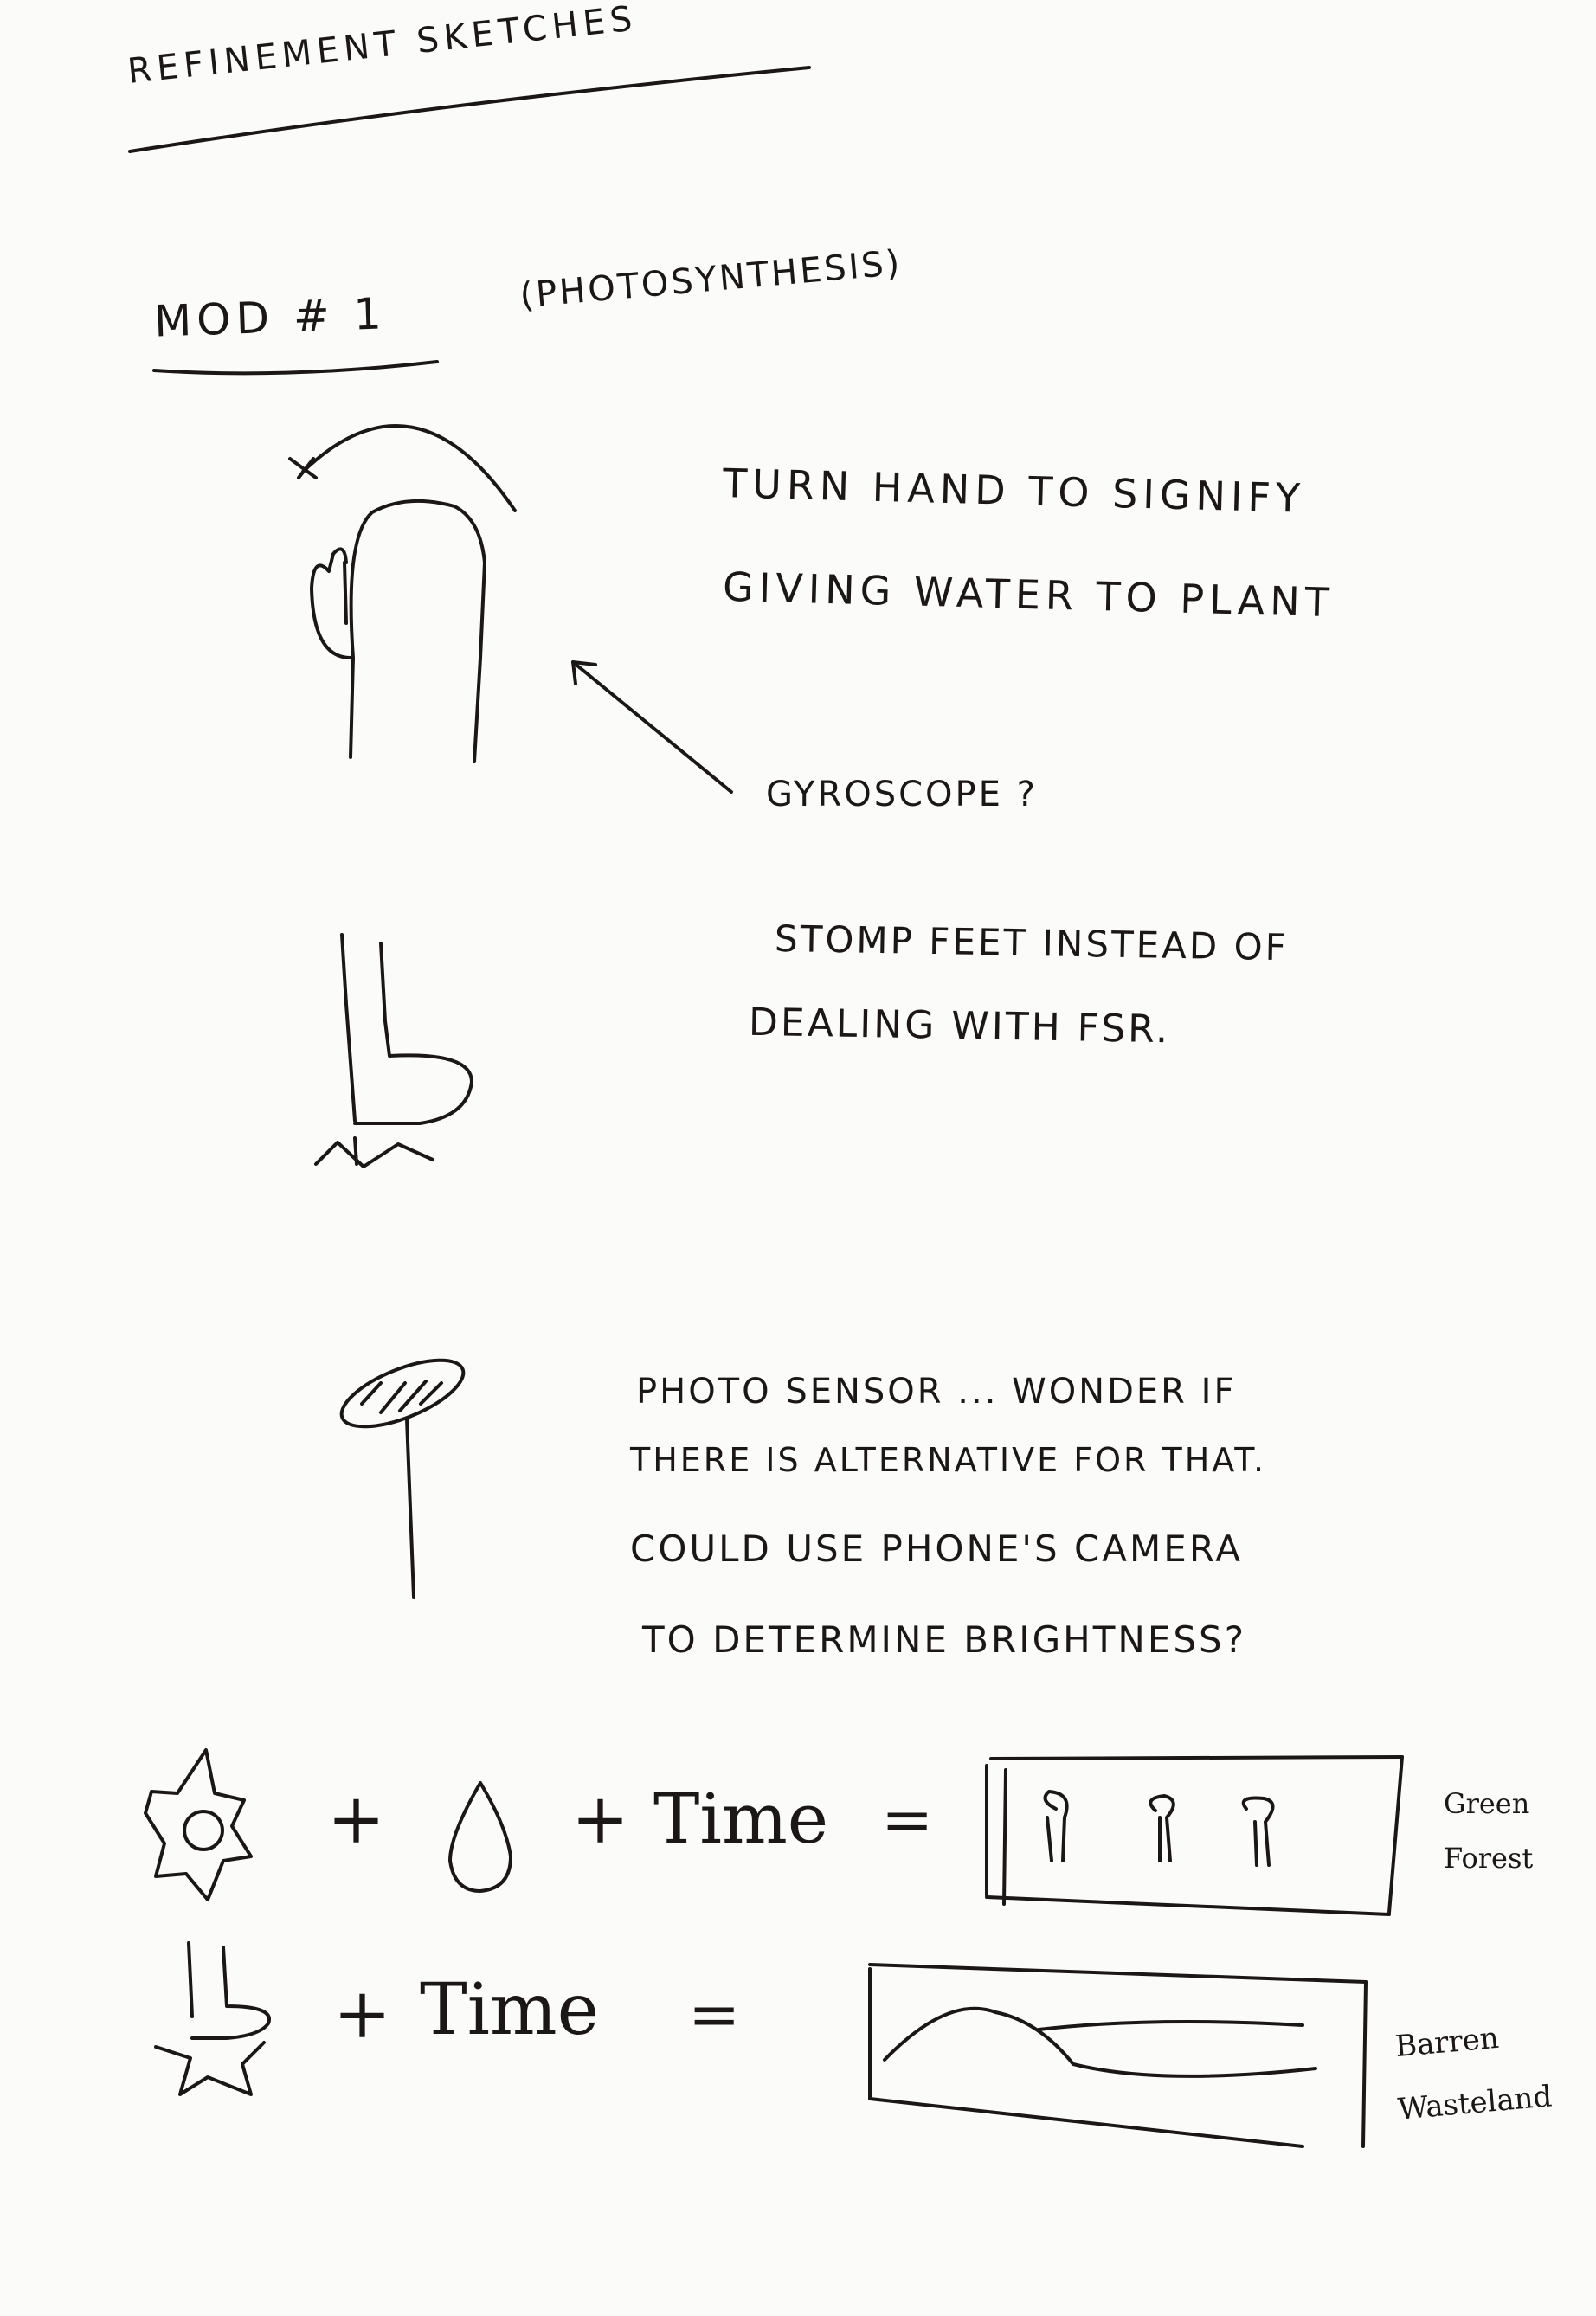  I want to click on foot-sketch, so click(393, 1050).